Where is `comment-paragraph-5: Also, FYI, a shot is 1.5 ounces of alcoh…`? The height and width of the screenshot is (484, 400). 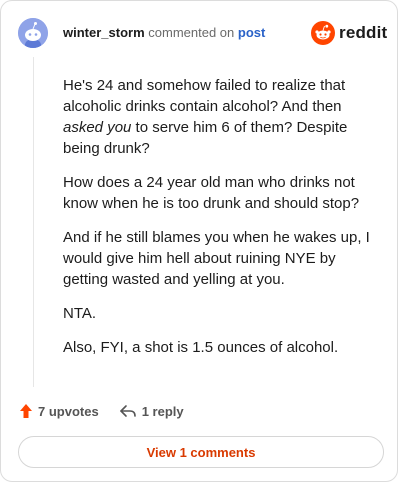 comment-paragraph-5: Also, FYI, a shot is 1.5 ounces of alcoh… is located at coordinates (201, 347).